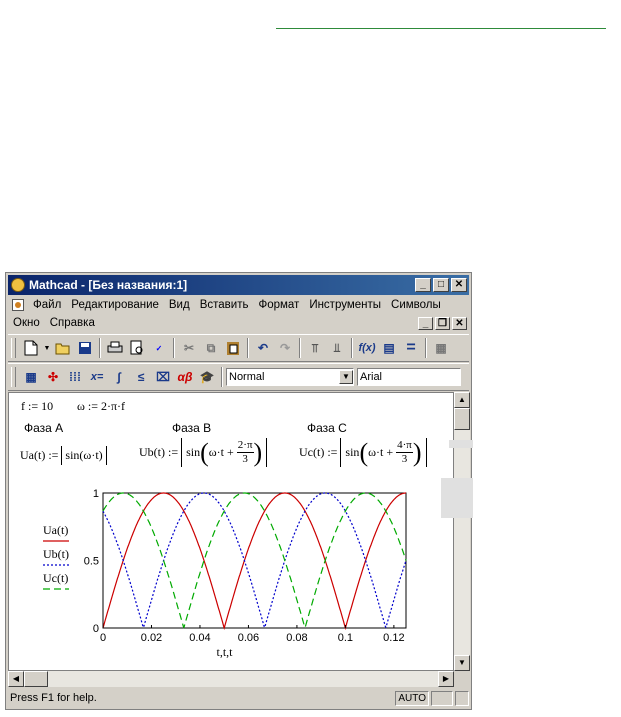 This screenshot has width=621, height=717. I want to click on scroll-up-button: ▲, so click(462, 400).